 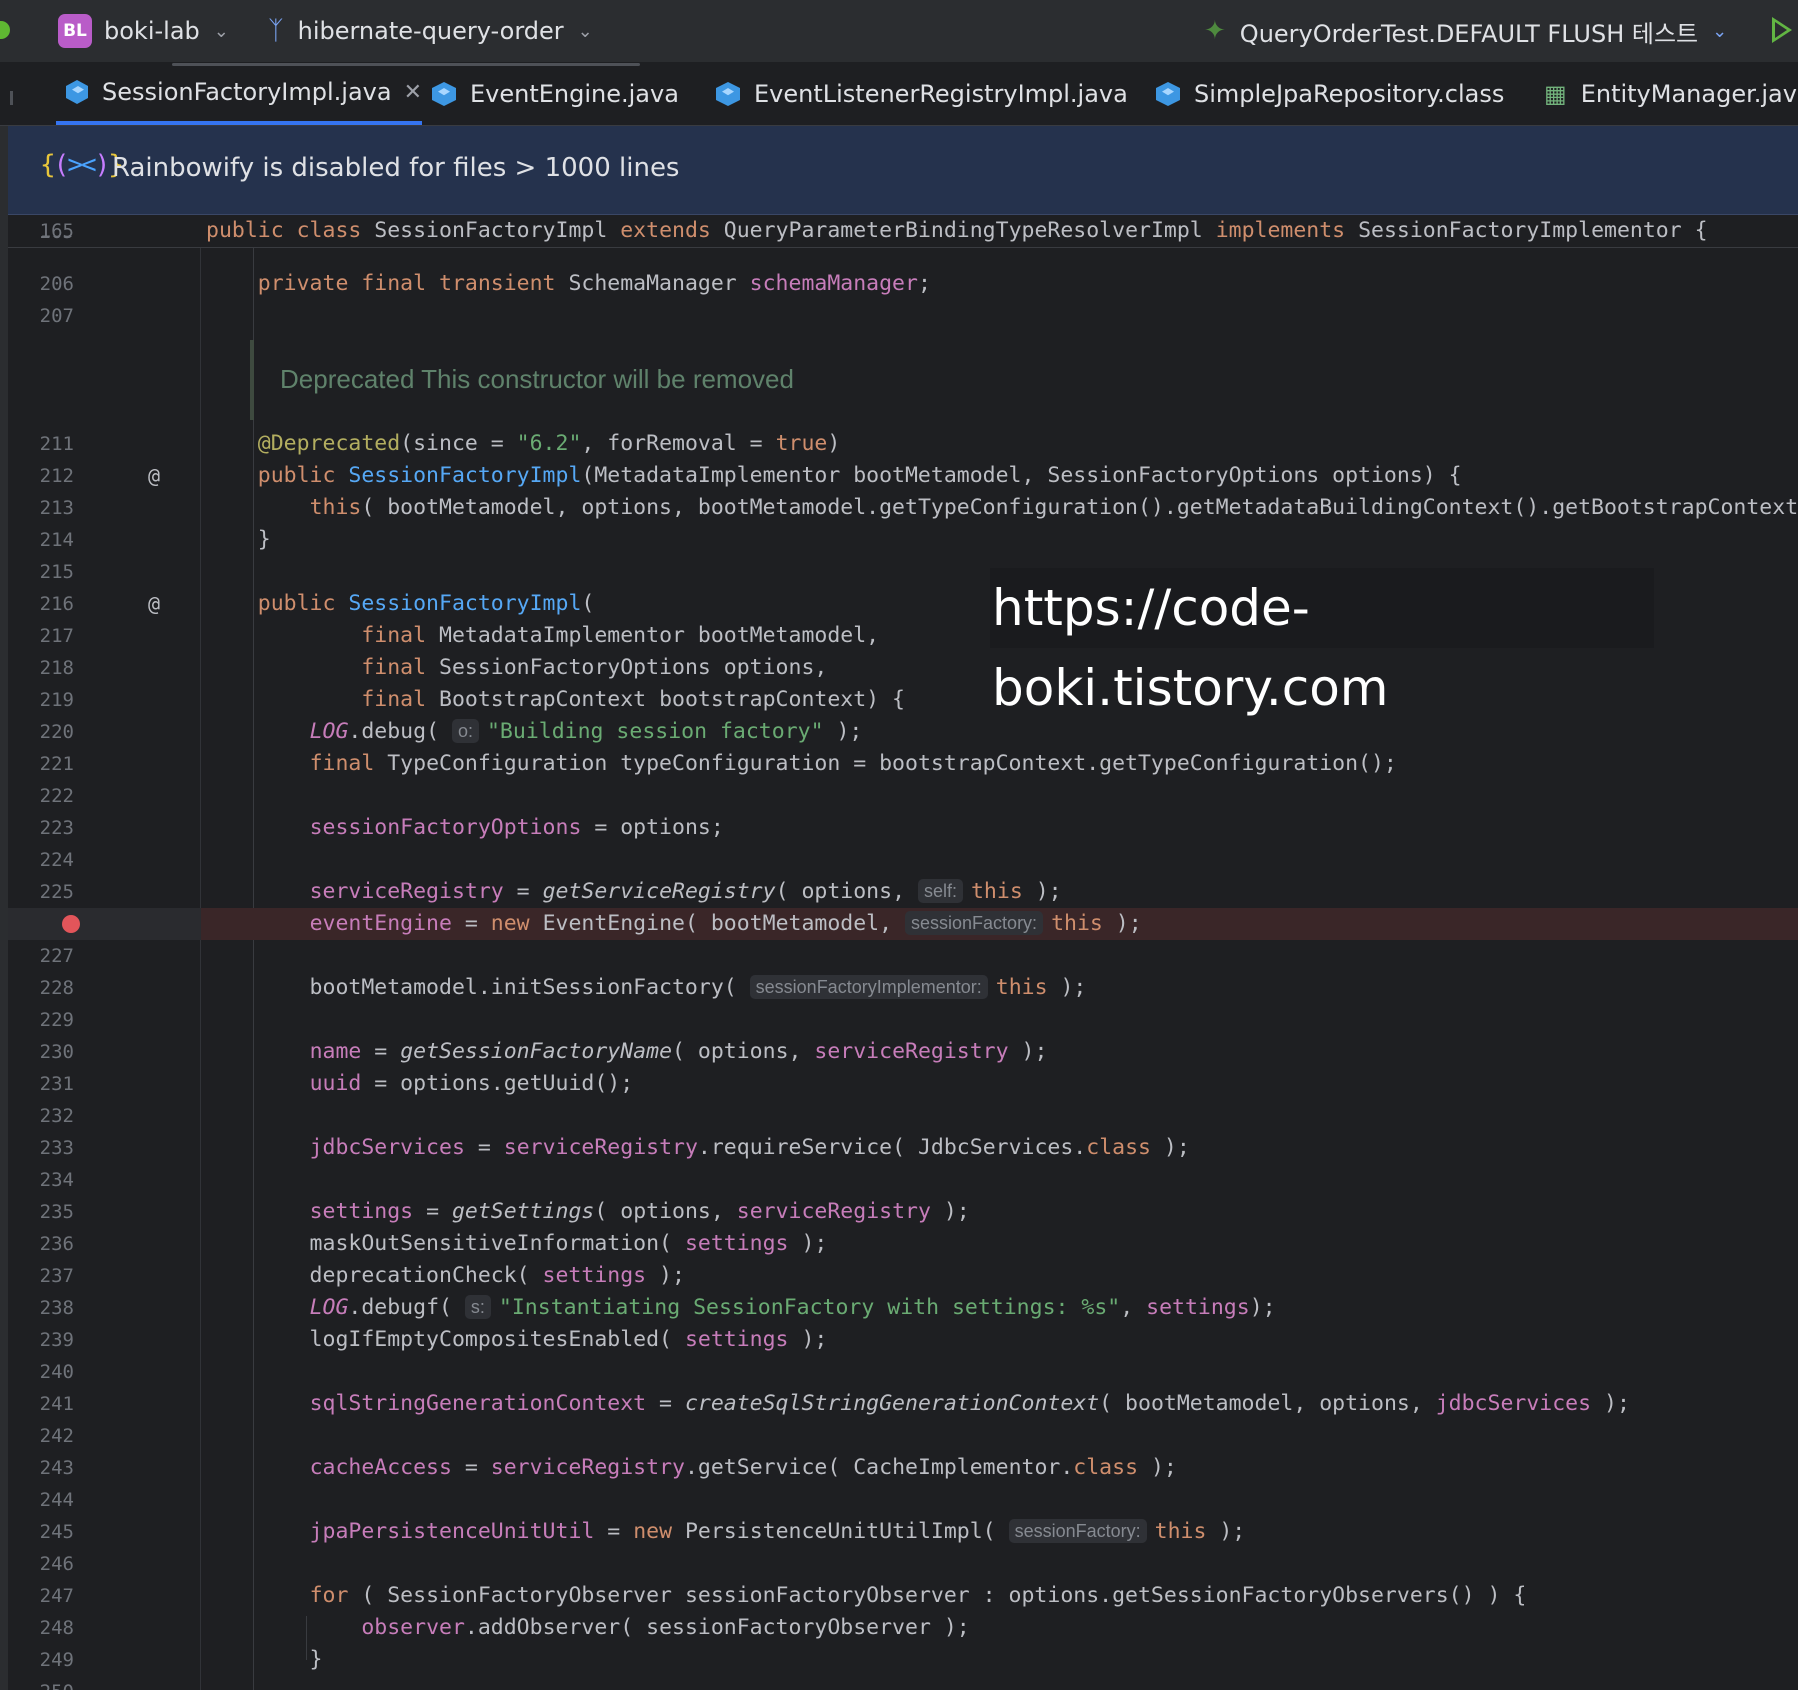 I want to click on tab-simplejparepository: SimpleJpaRepository.class, so click(x=1330, y=94).